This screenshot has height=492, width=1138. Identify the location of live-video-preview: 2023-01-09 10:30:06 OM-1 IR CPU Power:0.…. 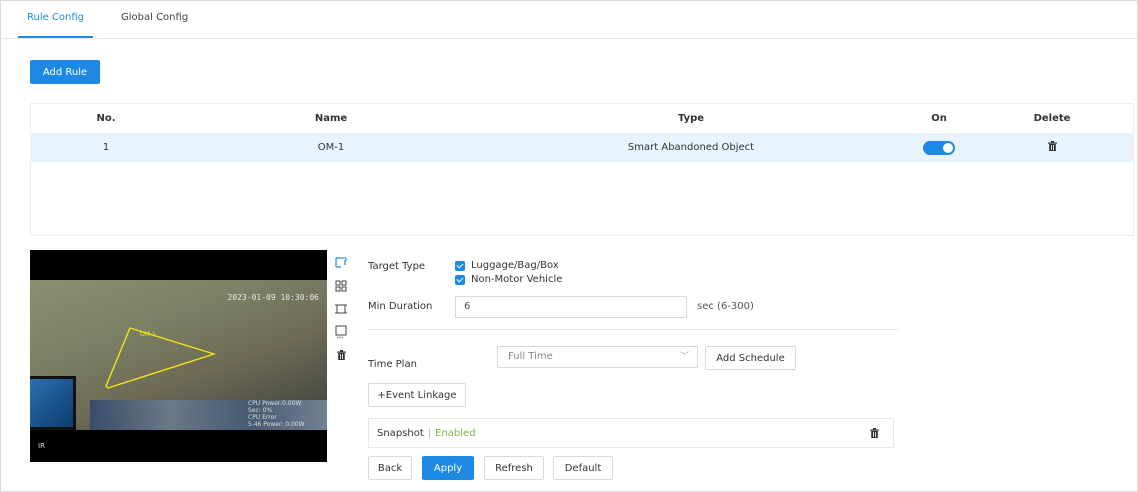
(178, 356).